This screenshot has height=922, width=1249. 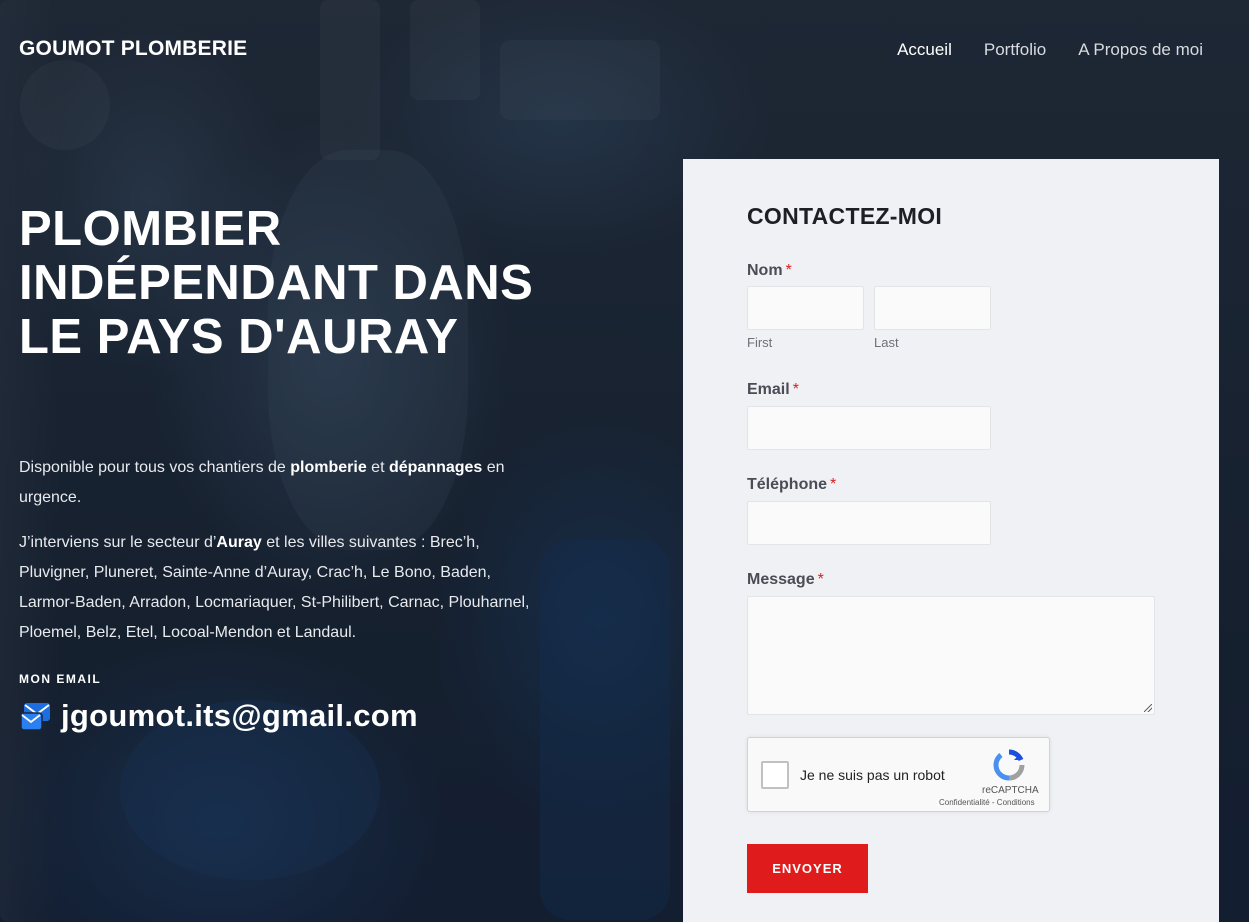 I want to click on recaptcha-label: Je ne suis pas un robot, so click(x=872, y=775).